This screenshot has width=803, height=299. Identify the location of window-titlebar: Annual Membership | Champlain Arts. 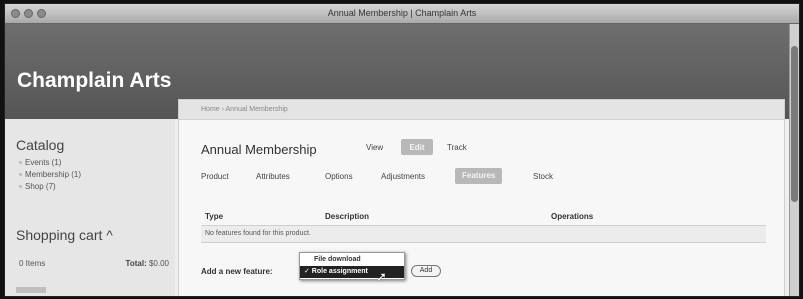
(402, 14).